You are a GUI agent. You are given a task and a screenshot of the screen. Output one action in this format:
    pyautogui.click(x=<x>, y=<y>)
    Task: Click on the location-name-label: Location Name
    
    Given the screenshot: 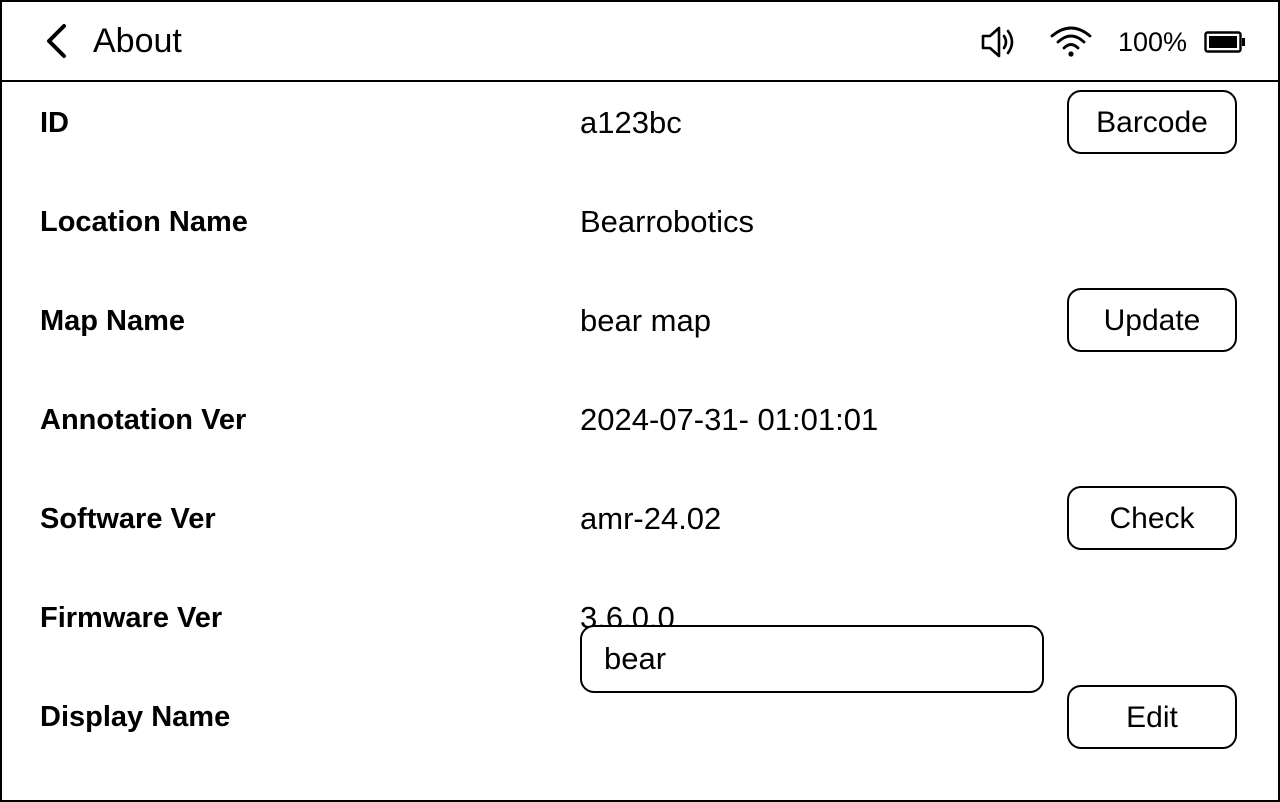 What is the action you would take?
    pyautogui.click(x=144, y=222)
    